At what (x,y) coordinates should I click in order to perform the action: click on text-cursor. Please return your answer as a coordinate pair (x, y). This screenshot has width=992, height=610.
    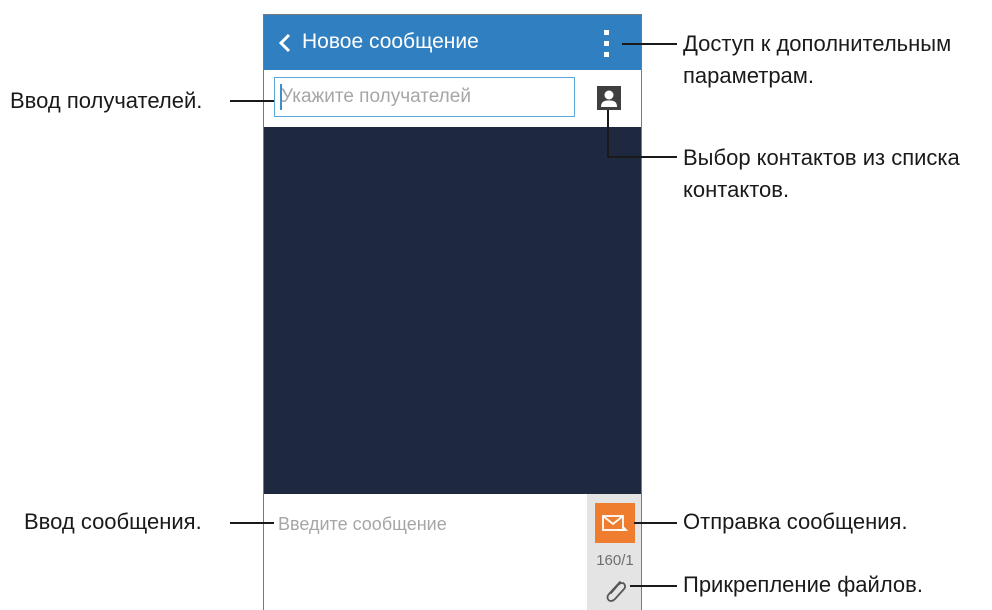
    Looking at the image, I should click on (281, 97).